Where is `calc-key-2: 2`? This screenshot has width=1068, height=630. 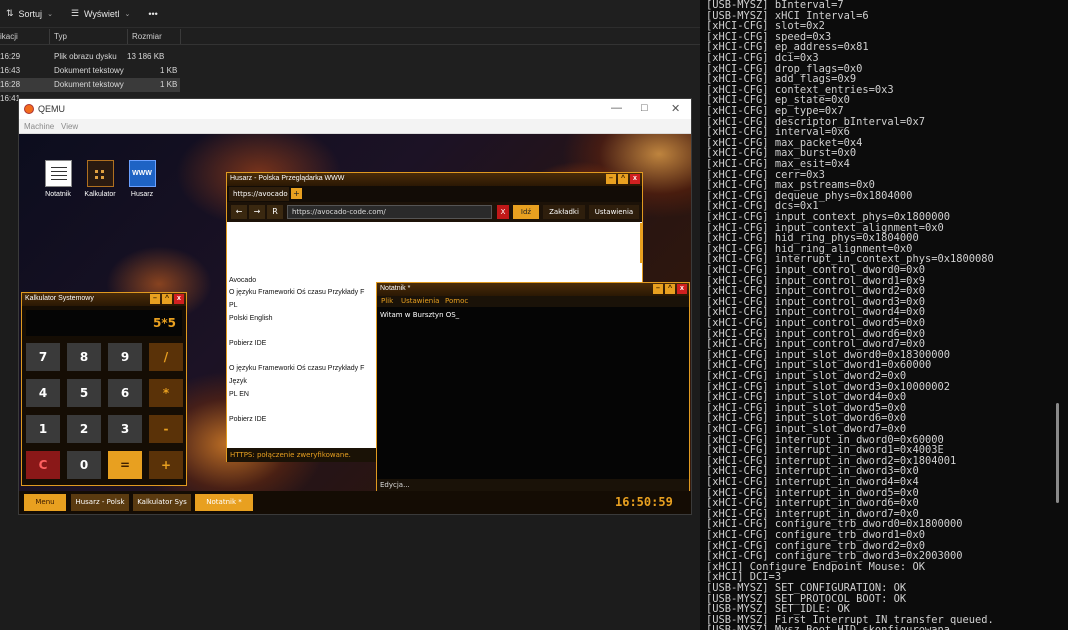
calc-key-2: 2 is located at coordinates (84, 429).